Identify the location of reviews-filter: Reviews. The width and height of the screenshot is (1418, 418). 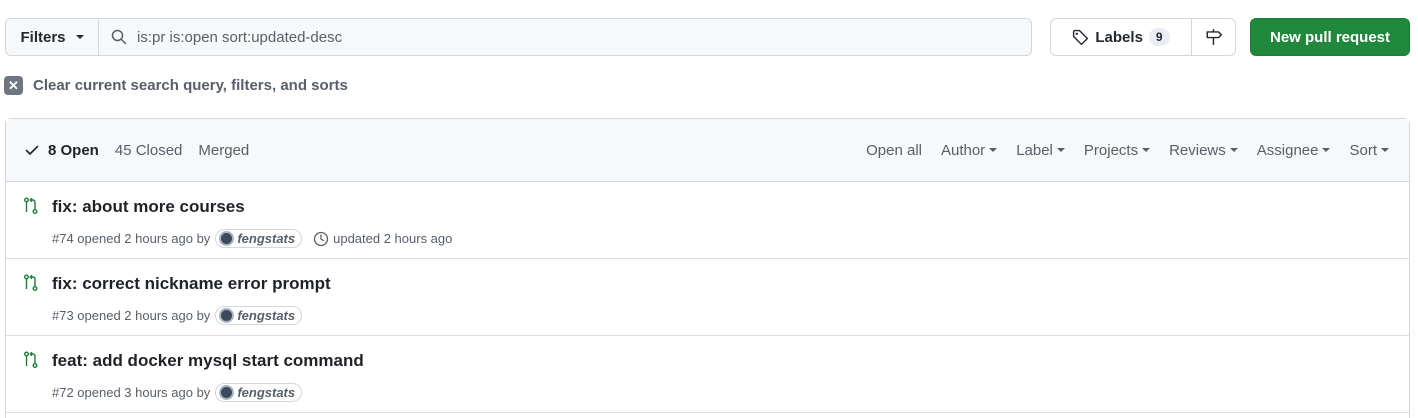
(1203, 150).